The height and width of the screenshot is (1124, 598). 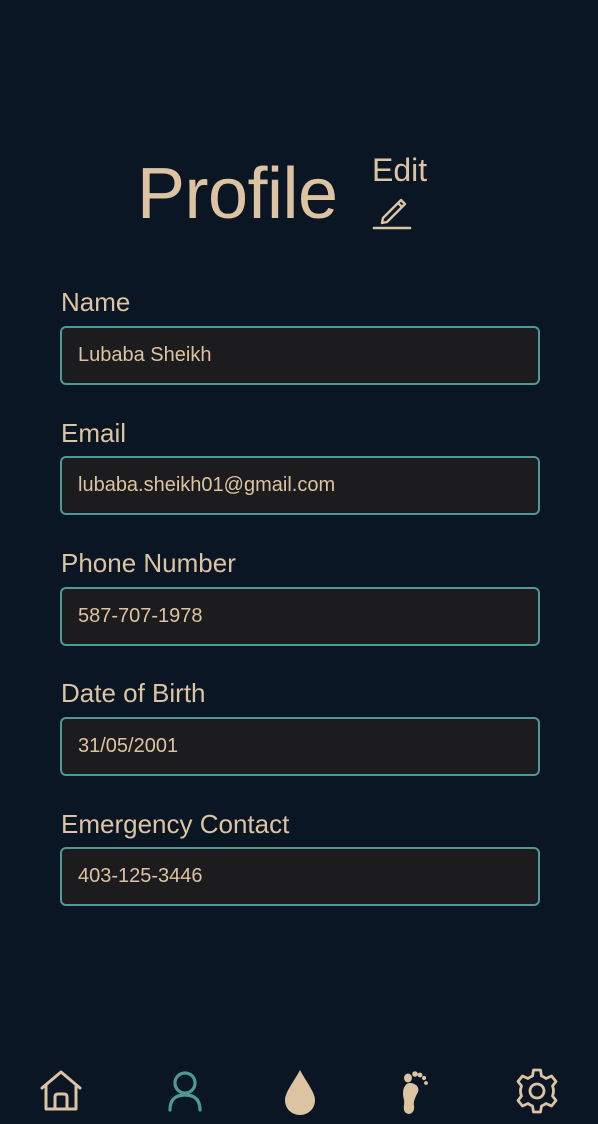 I want to click on page-title: Profile, so click(x=237, y=194).